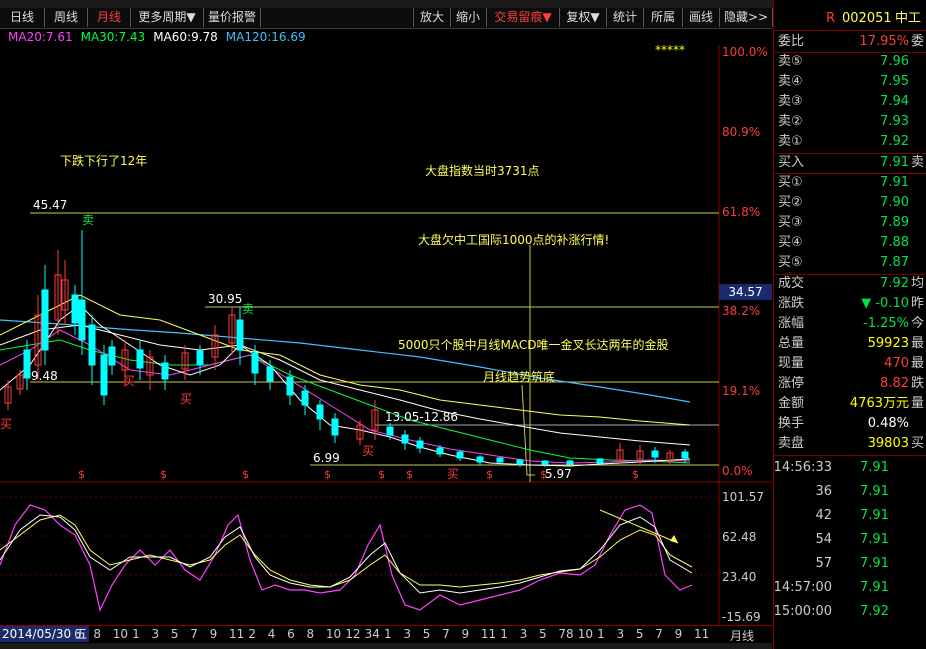 The height and width of the screenshot is (649, 926). What do you see at coordinates (50, 205) in the screenshot?
I see `label-high-4547: 45.47` at bounding box center [50, 205].